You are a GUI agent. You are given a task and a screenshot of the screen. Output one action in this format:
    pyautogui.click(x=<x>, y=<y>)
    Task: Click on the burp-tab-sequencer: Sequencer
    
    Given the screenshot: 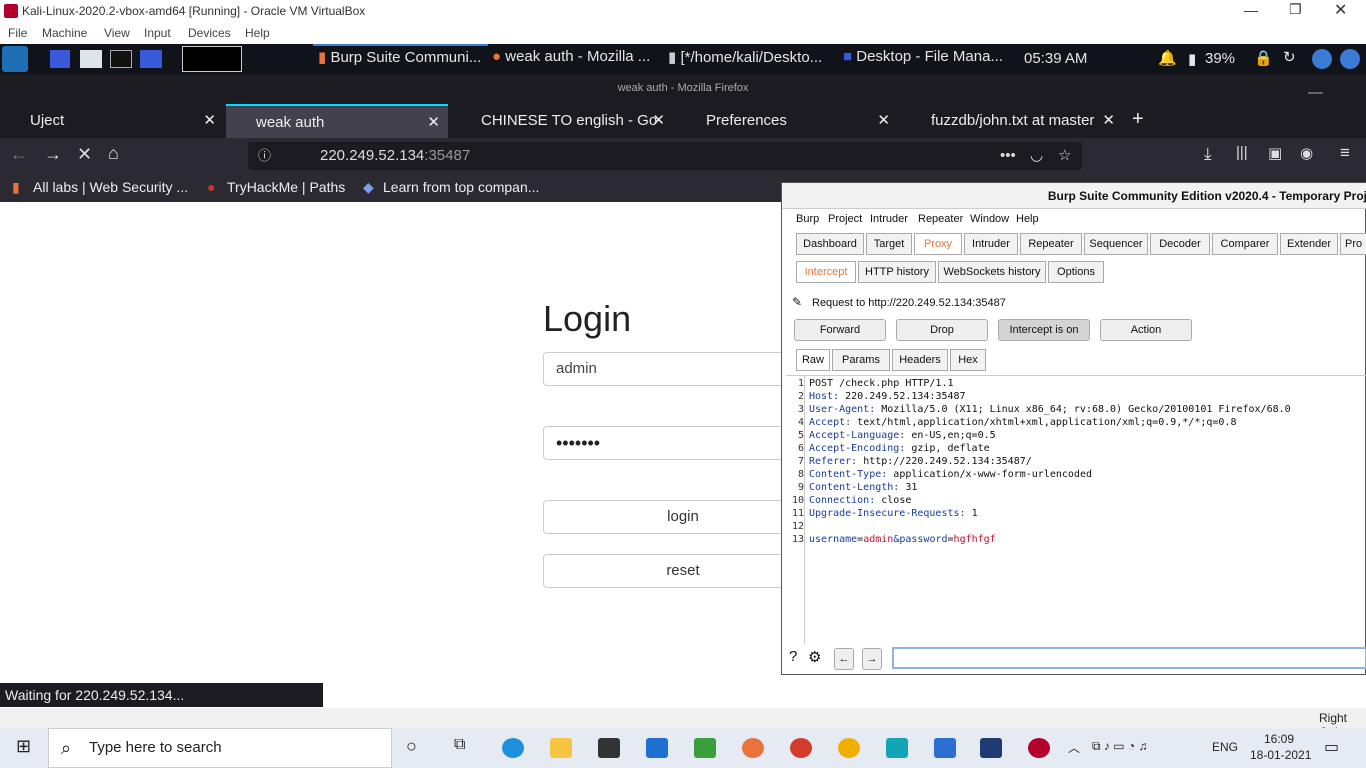 What is the action you would take?
    pyautogui.click(x=1116, y=244)
    